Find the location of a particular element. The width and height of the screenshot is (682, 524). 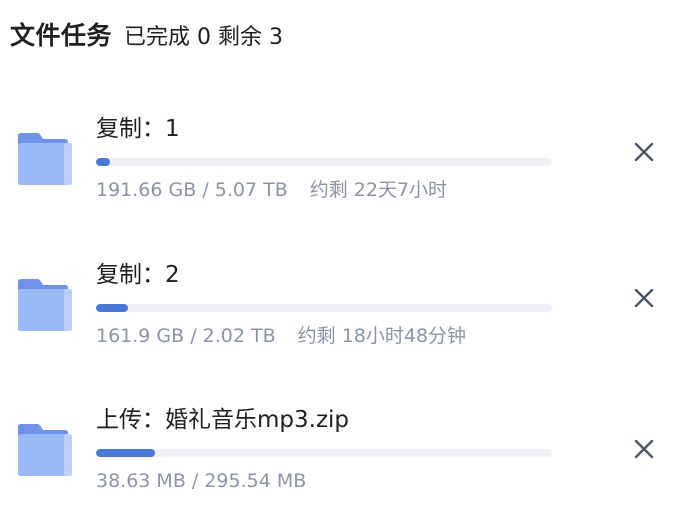

task-panel-header: 文件任务 已完成 0 剩余 3 is located at coordinates (146, 33).